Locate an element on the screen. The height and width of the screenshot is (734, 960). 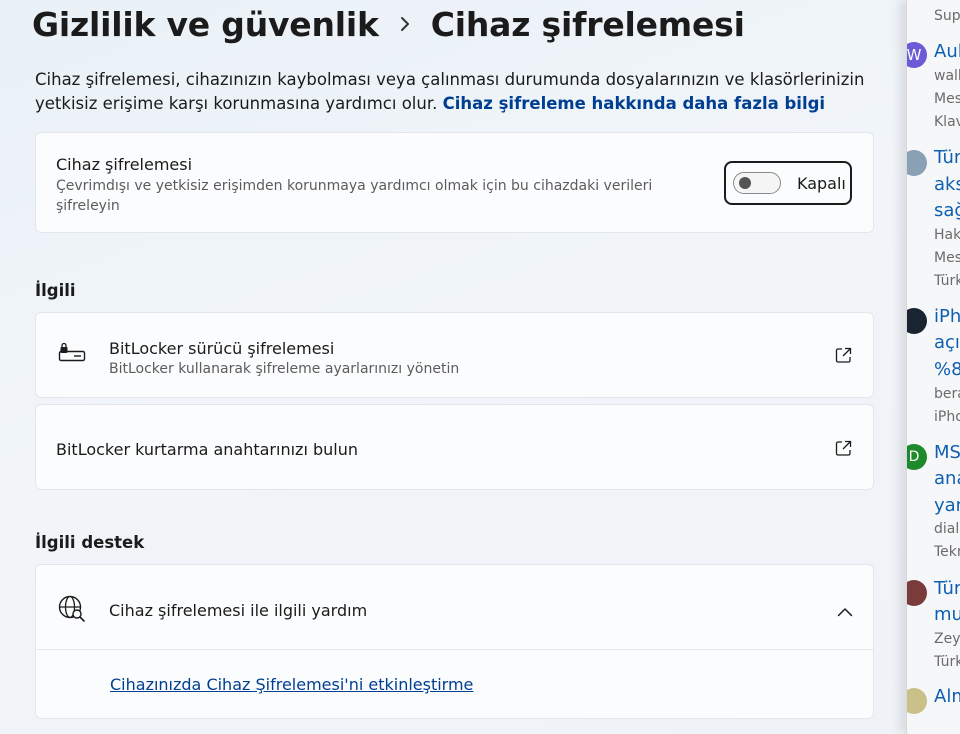
side-entry-title: iPh is located at coordinates (947, 316).